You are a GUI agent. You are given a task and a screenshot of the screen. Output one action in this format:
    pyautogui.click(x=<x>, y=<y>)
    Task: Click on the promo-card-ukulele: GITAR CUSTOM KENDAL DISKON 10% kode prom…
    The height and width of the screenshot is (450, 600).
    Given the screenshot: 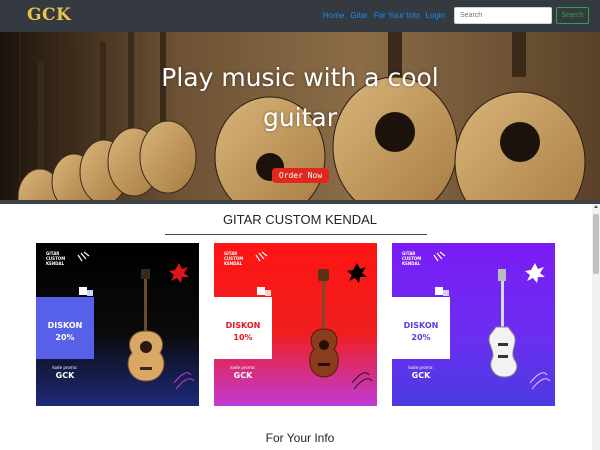 What is the action you would take?
    pyautogui.click(x=295, y=324)
    